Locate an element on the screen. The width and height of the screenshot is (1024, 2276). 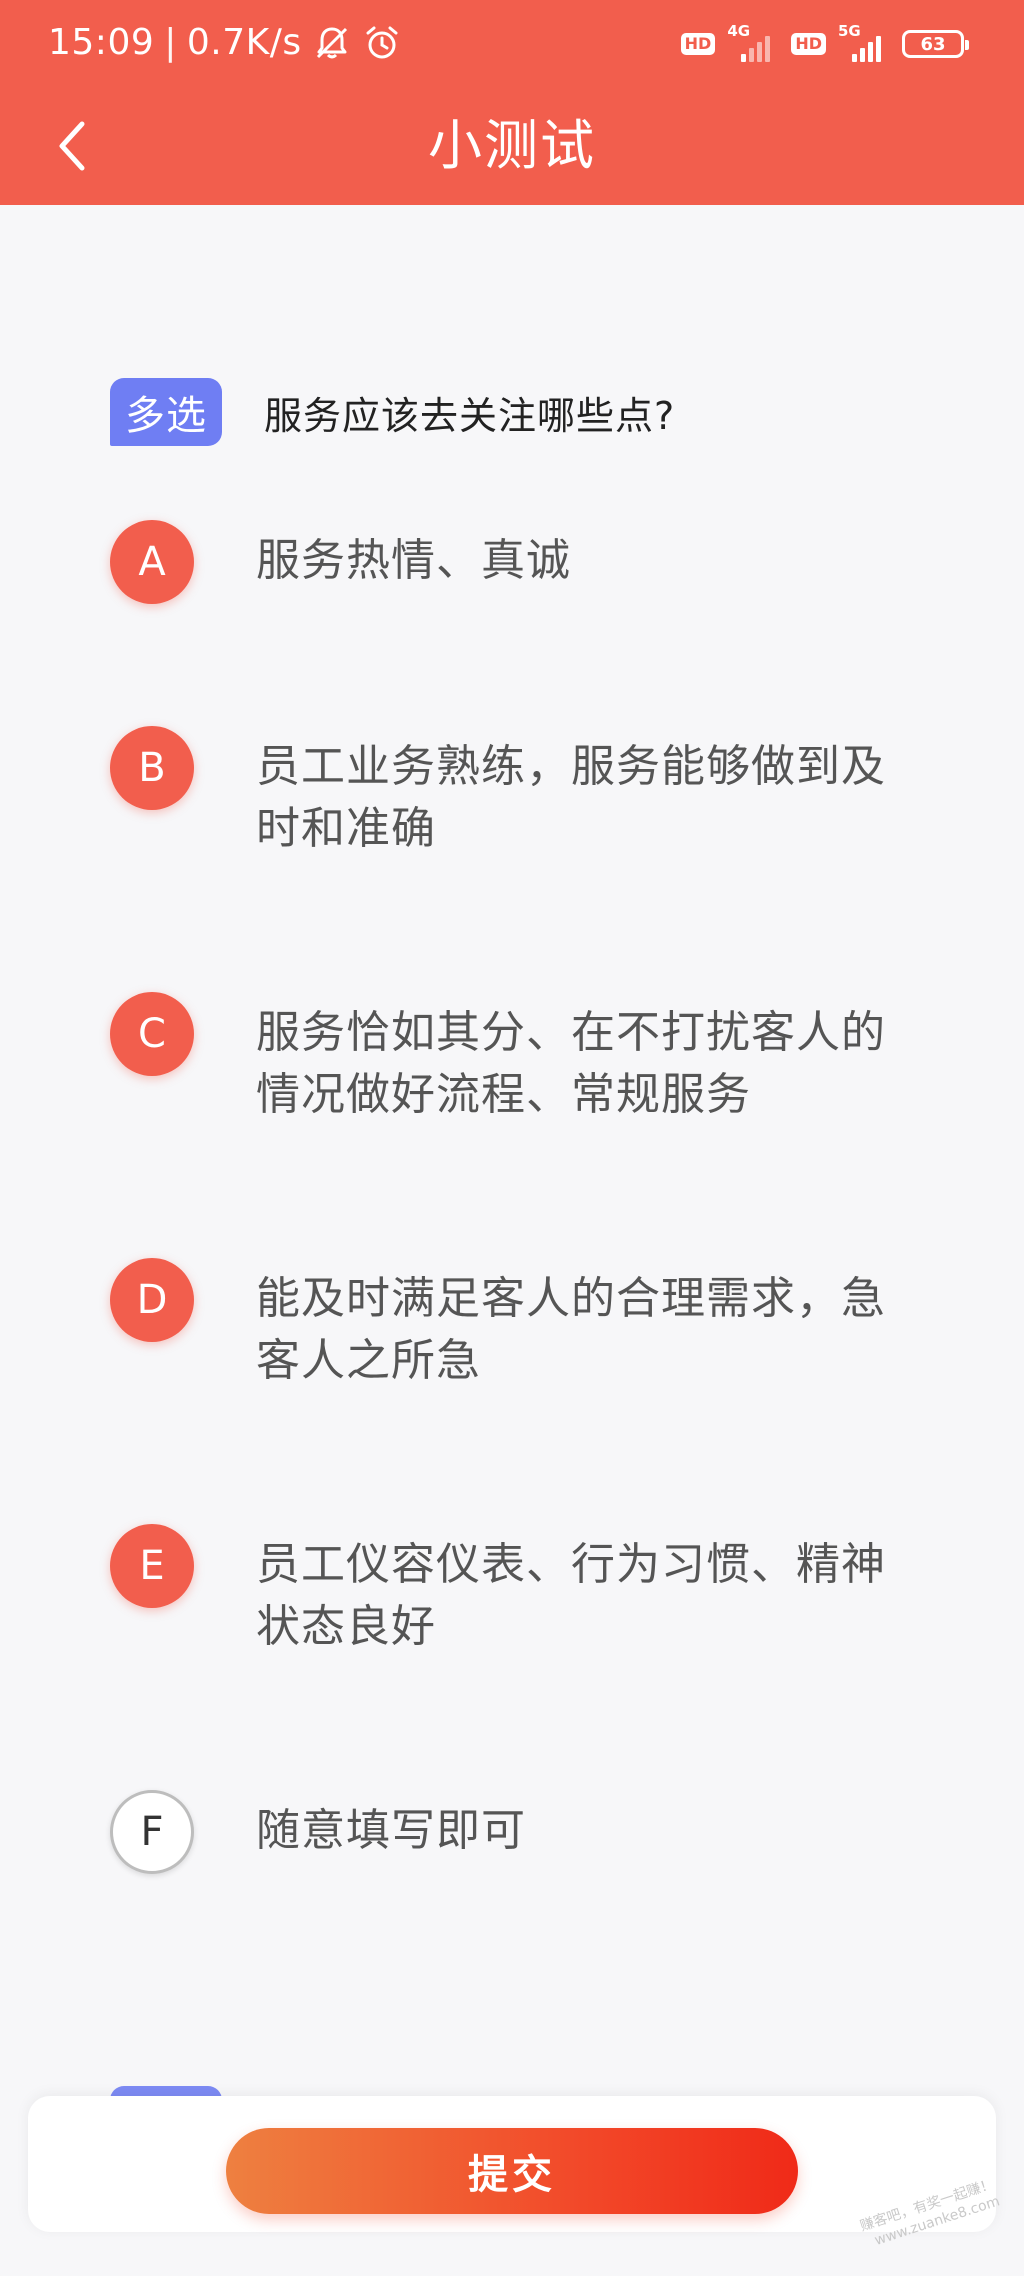
option-f-text: 随意填写即可 is located at coordinates (391, 1830).